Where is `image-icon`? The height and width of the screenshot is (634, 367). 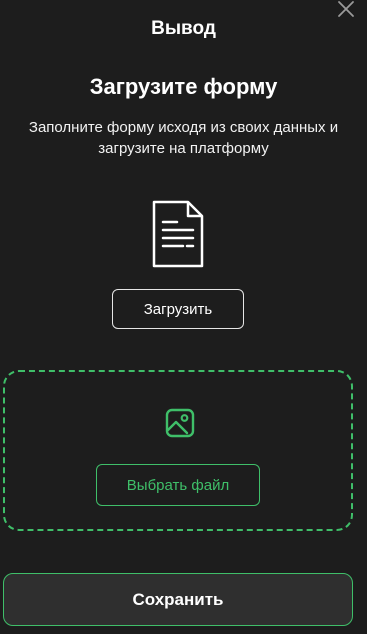 image-icon is located at coordinates (180, 423).